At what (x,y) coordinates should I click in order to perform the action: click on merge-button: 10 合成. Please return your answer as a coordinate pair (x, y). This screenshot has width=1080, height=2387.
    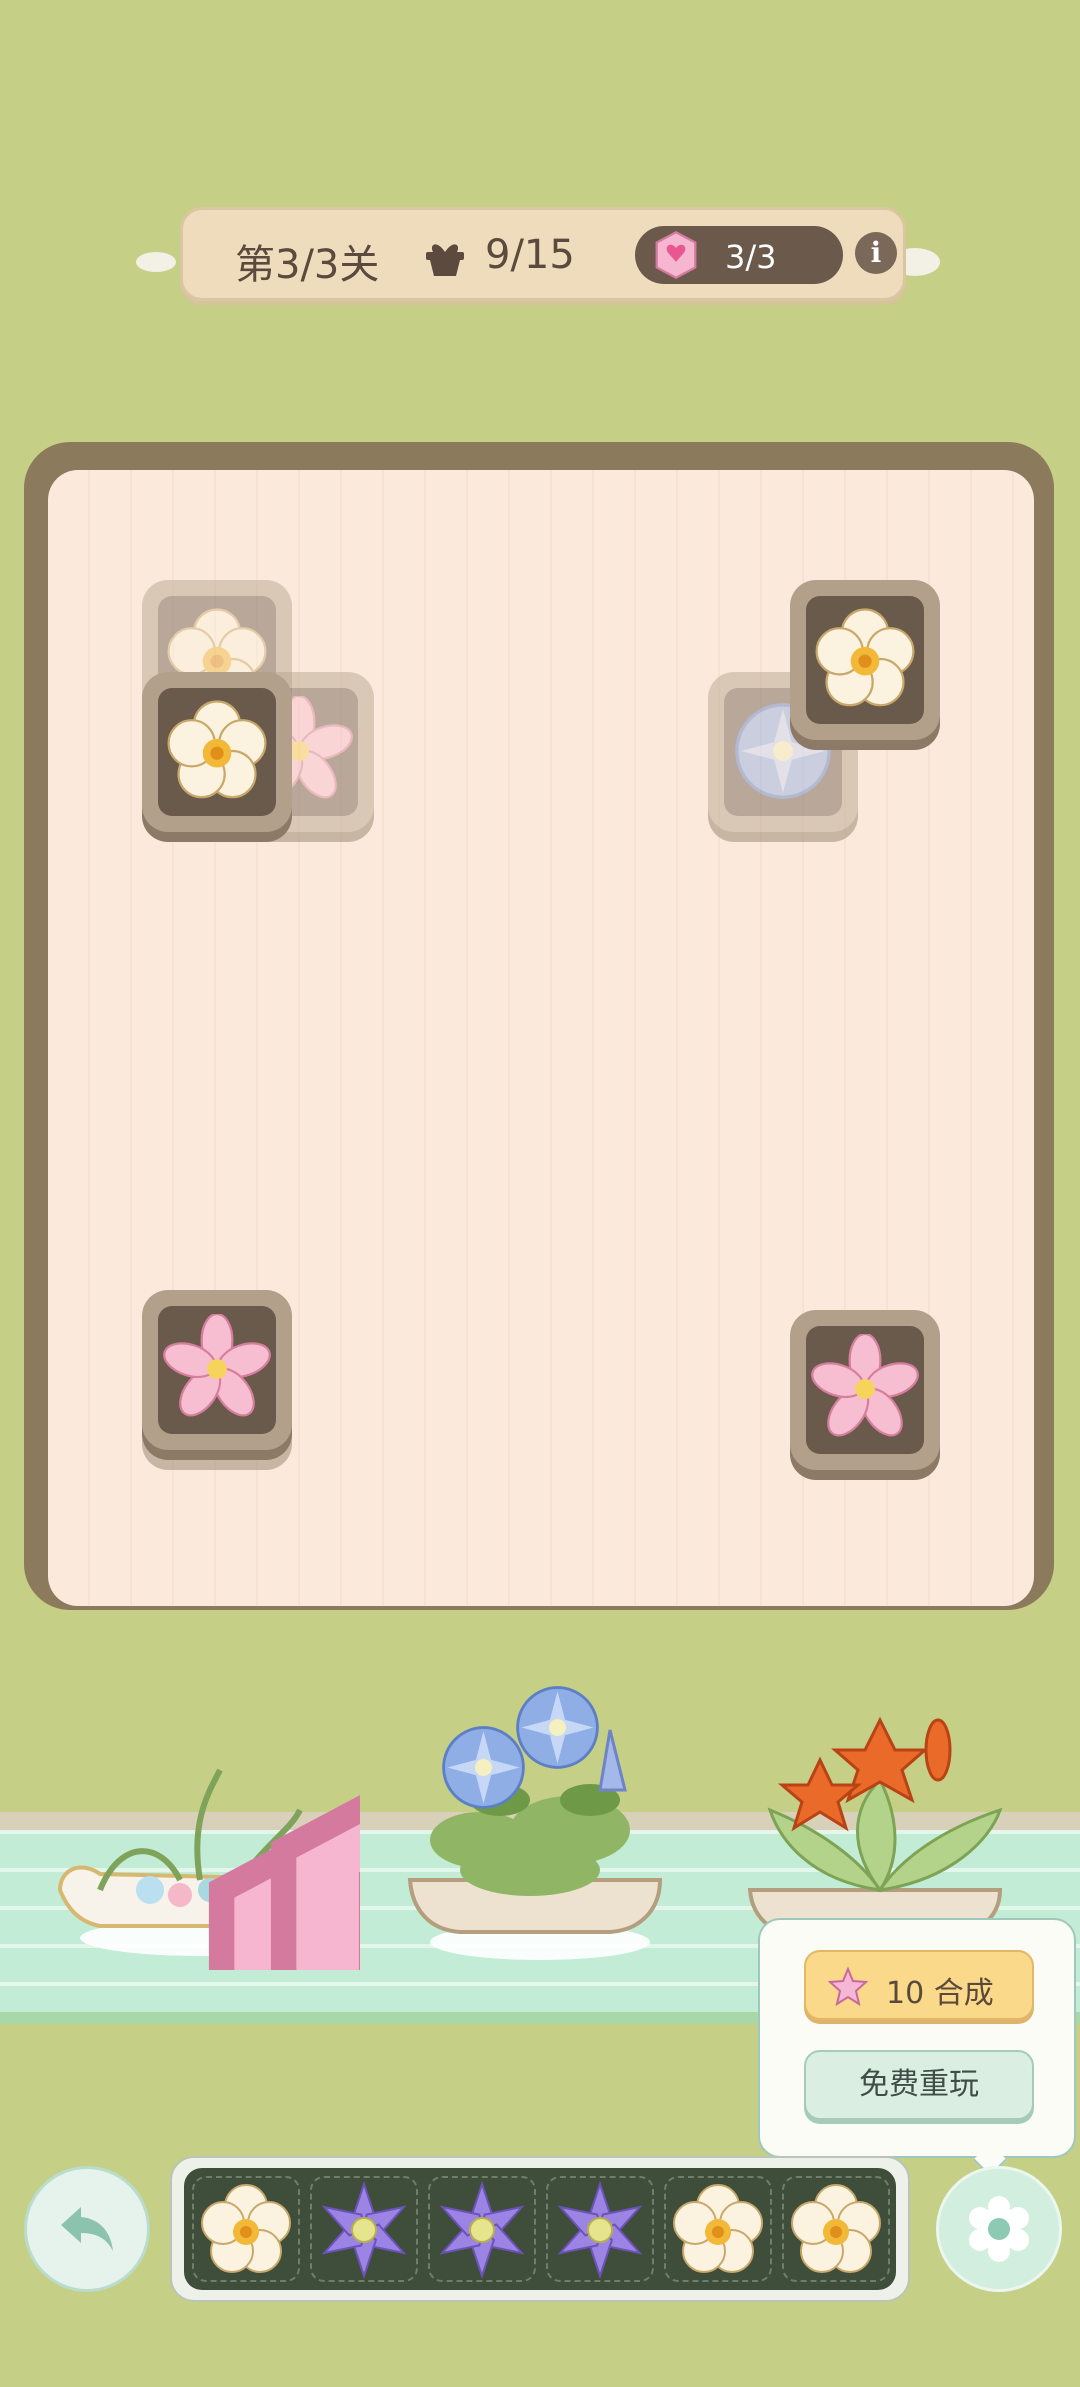
    Looking at the image, I should click on (919, 1985).